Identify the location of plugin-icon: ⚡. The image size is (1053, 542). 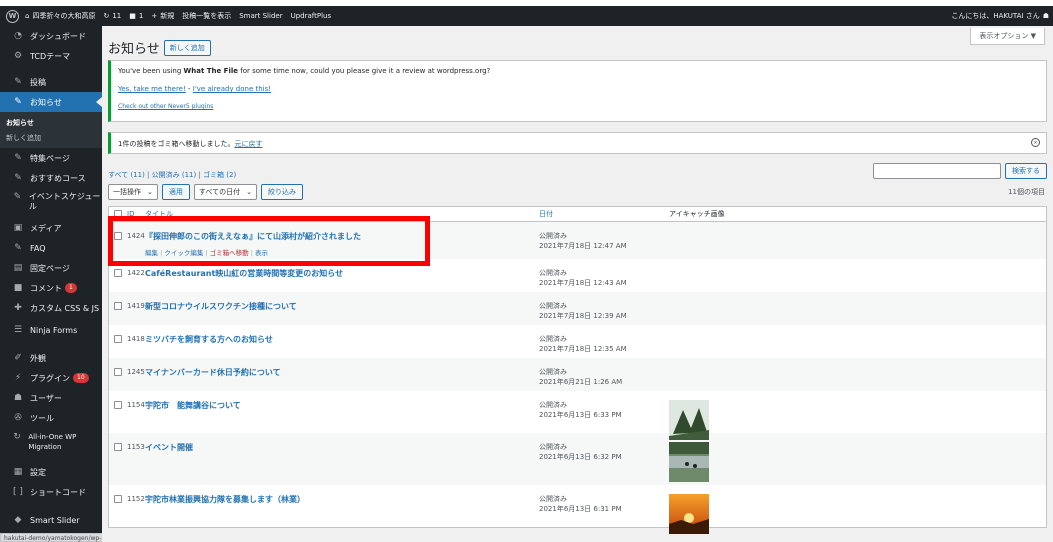
(18, 378).